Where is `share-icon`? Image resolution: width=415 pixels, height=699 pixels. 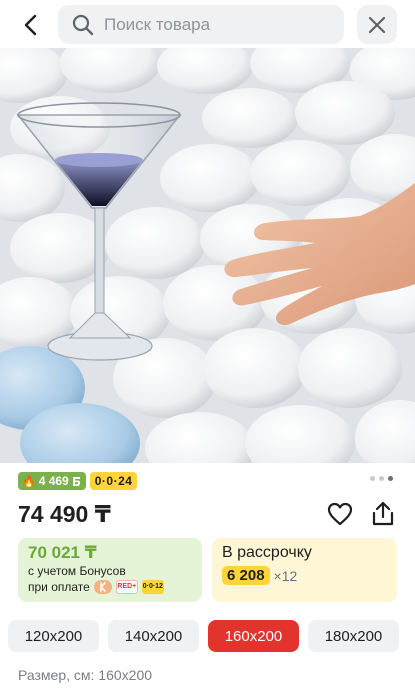 share-icon is located at coordinates (383, 513).